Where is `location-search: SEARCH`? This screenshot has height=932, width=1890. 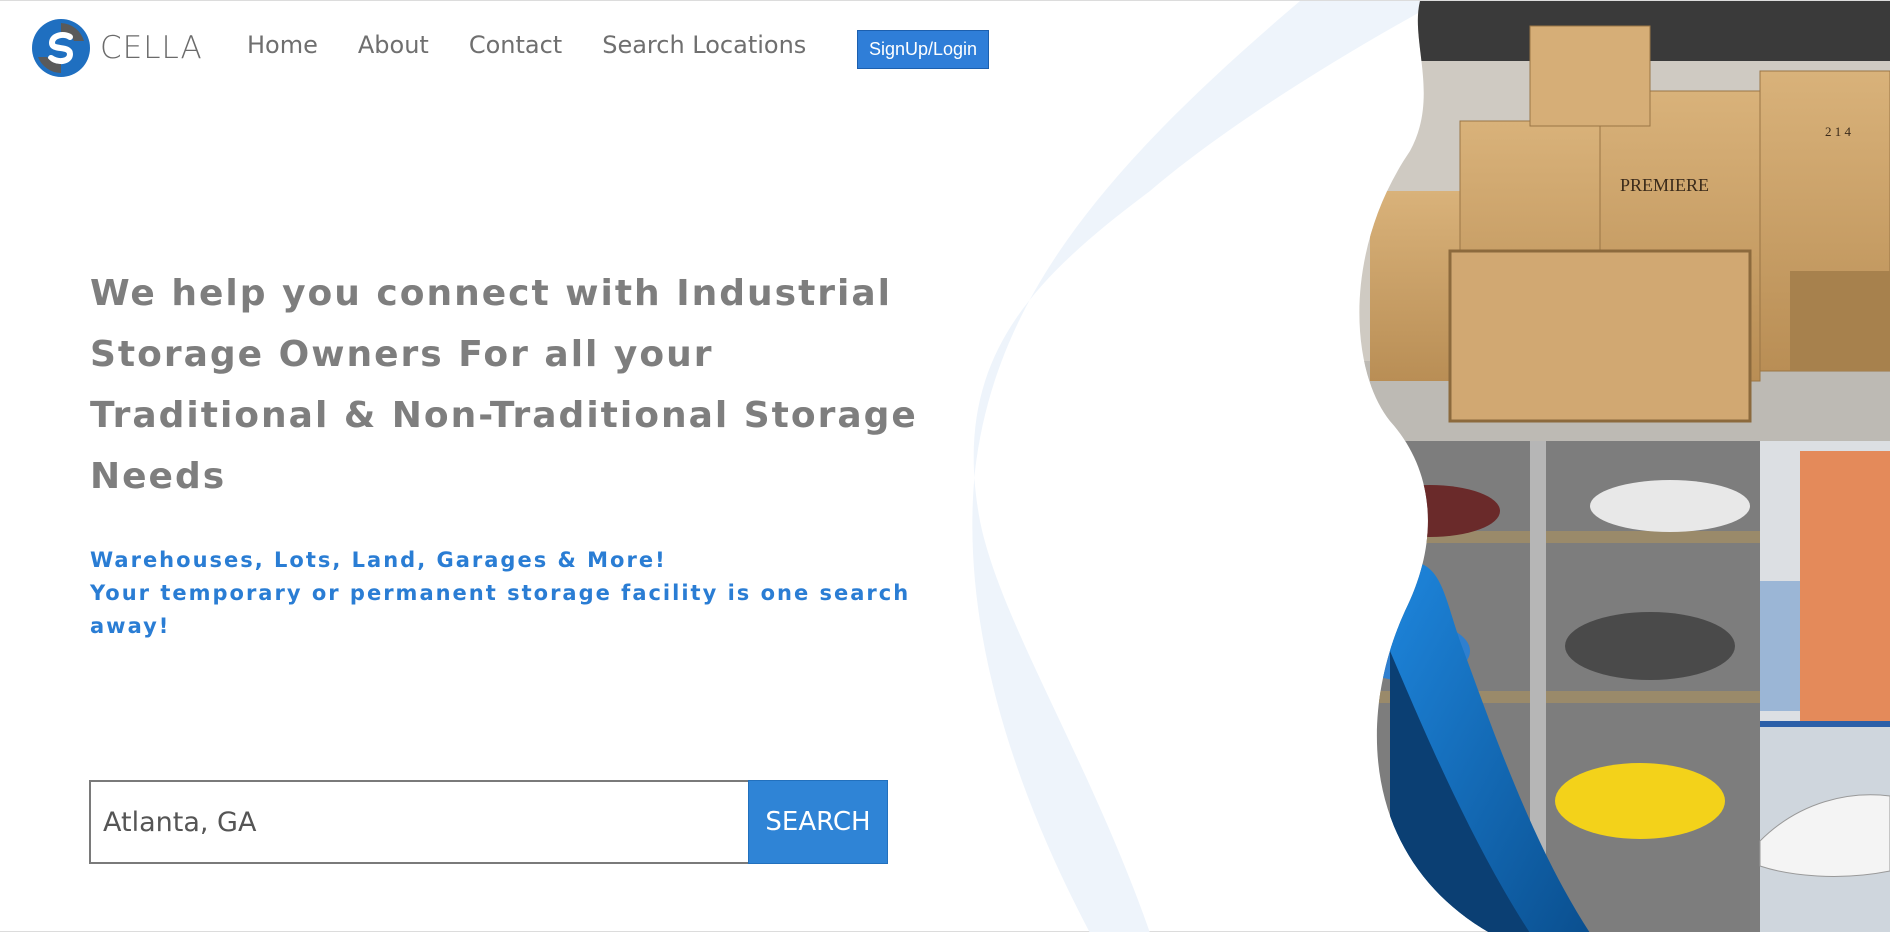 location-search: SEARCH is located at coordinates (488, 822).